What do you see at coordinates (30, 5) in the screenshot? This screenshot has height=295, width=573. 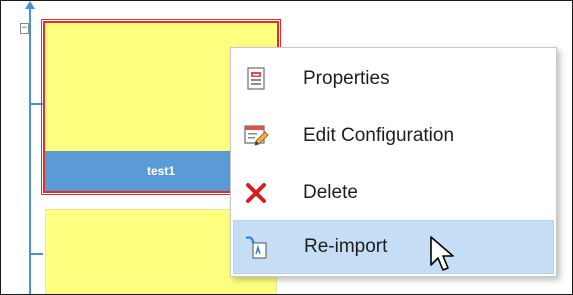 I see `tree-up-arrow-icon` at bounding box center [30, 5].